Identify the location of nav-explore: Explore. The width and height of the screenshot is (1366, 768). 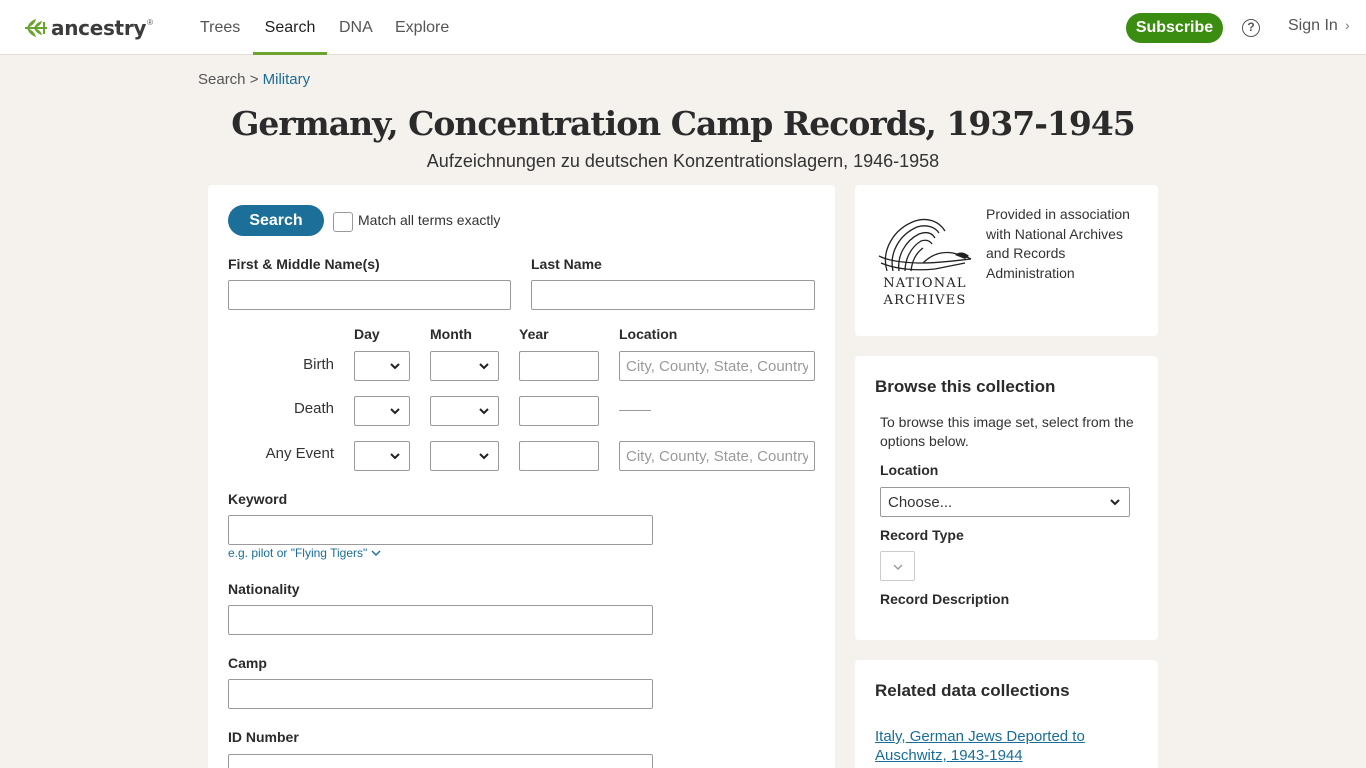
(422, 27).